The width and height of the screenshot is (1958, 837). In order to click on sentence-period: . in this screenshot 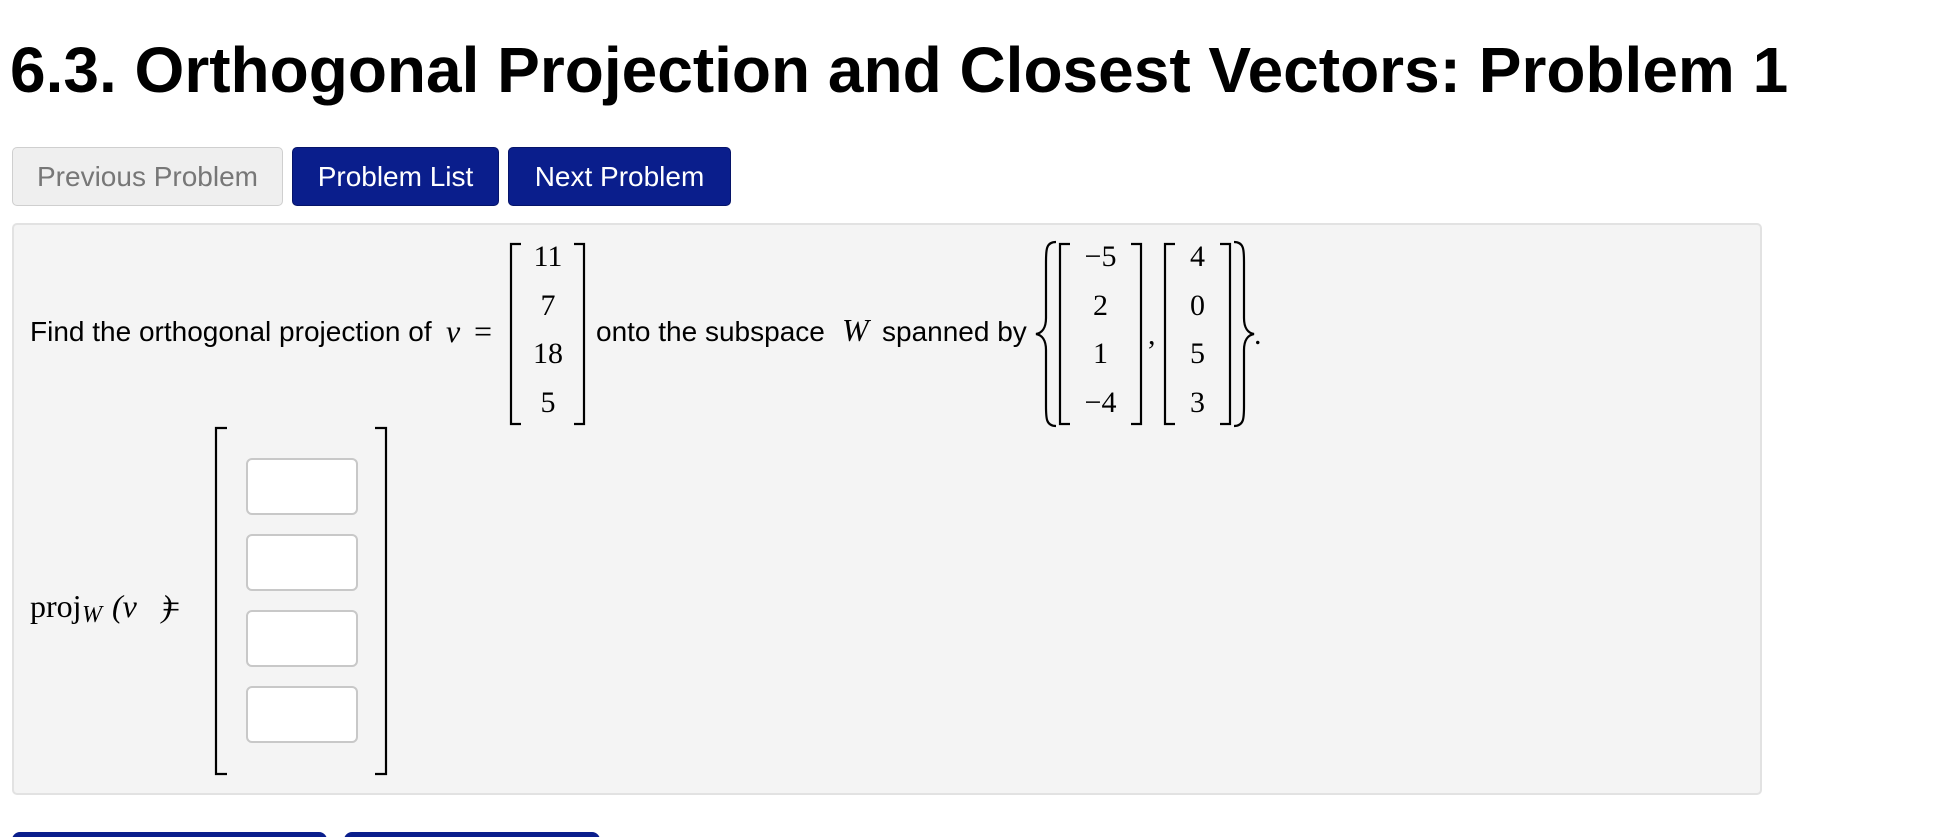, I will do `click(1258, 334)`.